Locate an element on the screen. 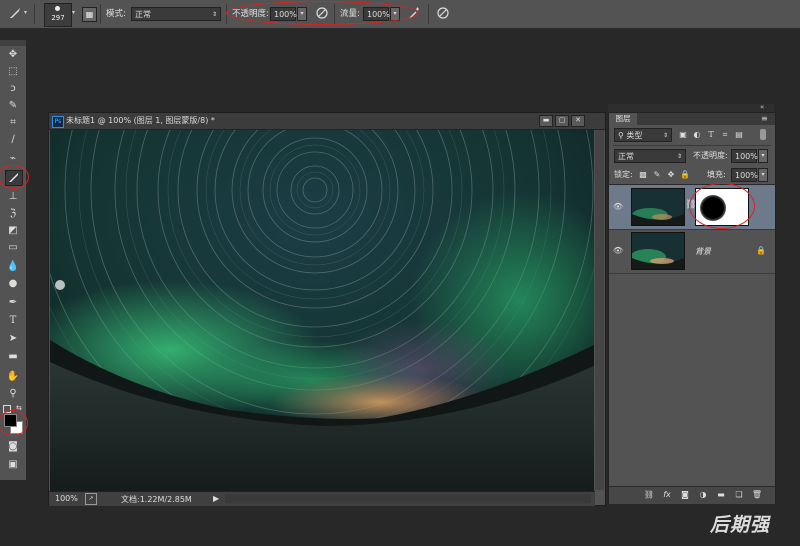 Image resolution: width=800 pixels, height=546 pixels. layer-opacity-label: 不透明度: is located at coordinates (710, 155).